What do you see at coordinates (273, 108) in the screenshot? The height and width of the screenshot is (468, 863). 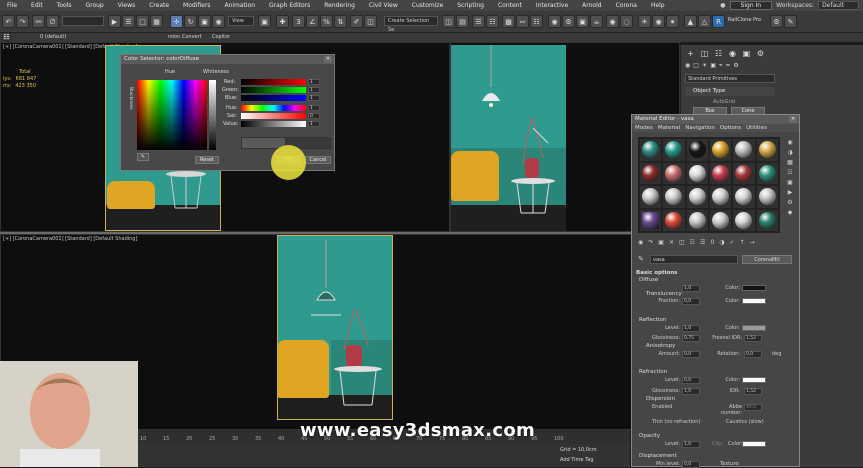 I see `hue-slider` at bounding box center [273, 108].